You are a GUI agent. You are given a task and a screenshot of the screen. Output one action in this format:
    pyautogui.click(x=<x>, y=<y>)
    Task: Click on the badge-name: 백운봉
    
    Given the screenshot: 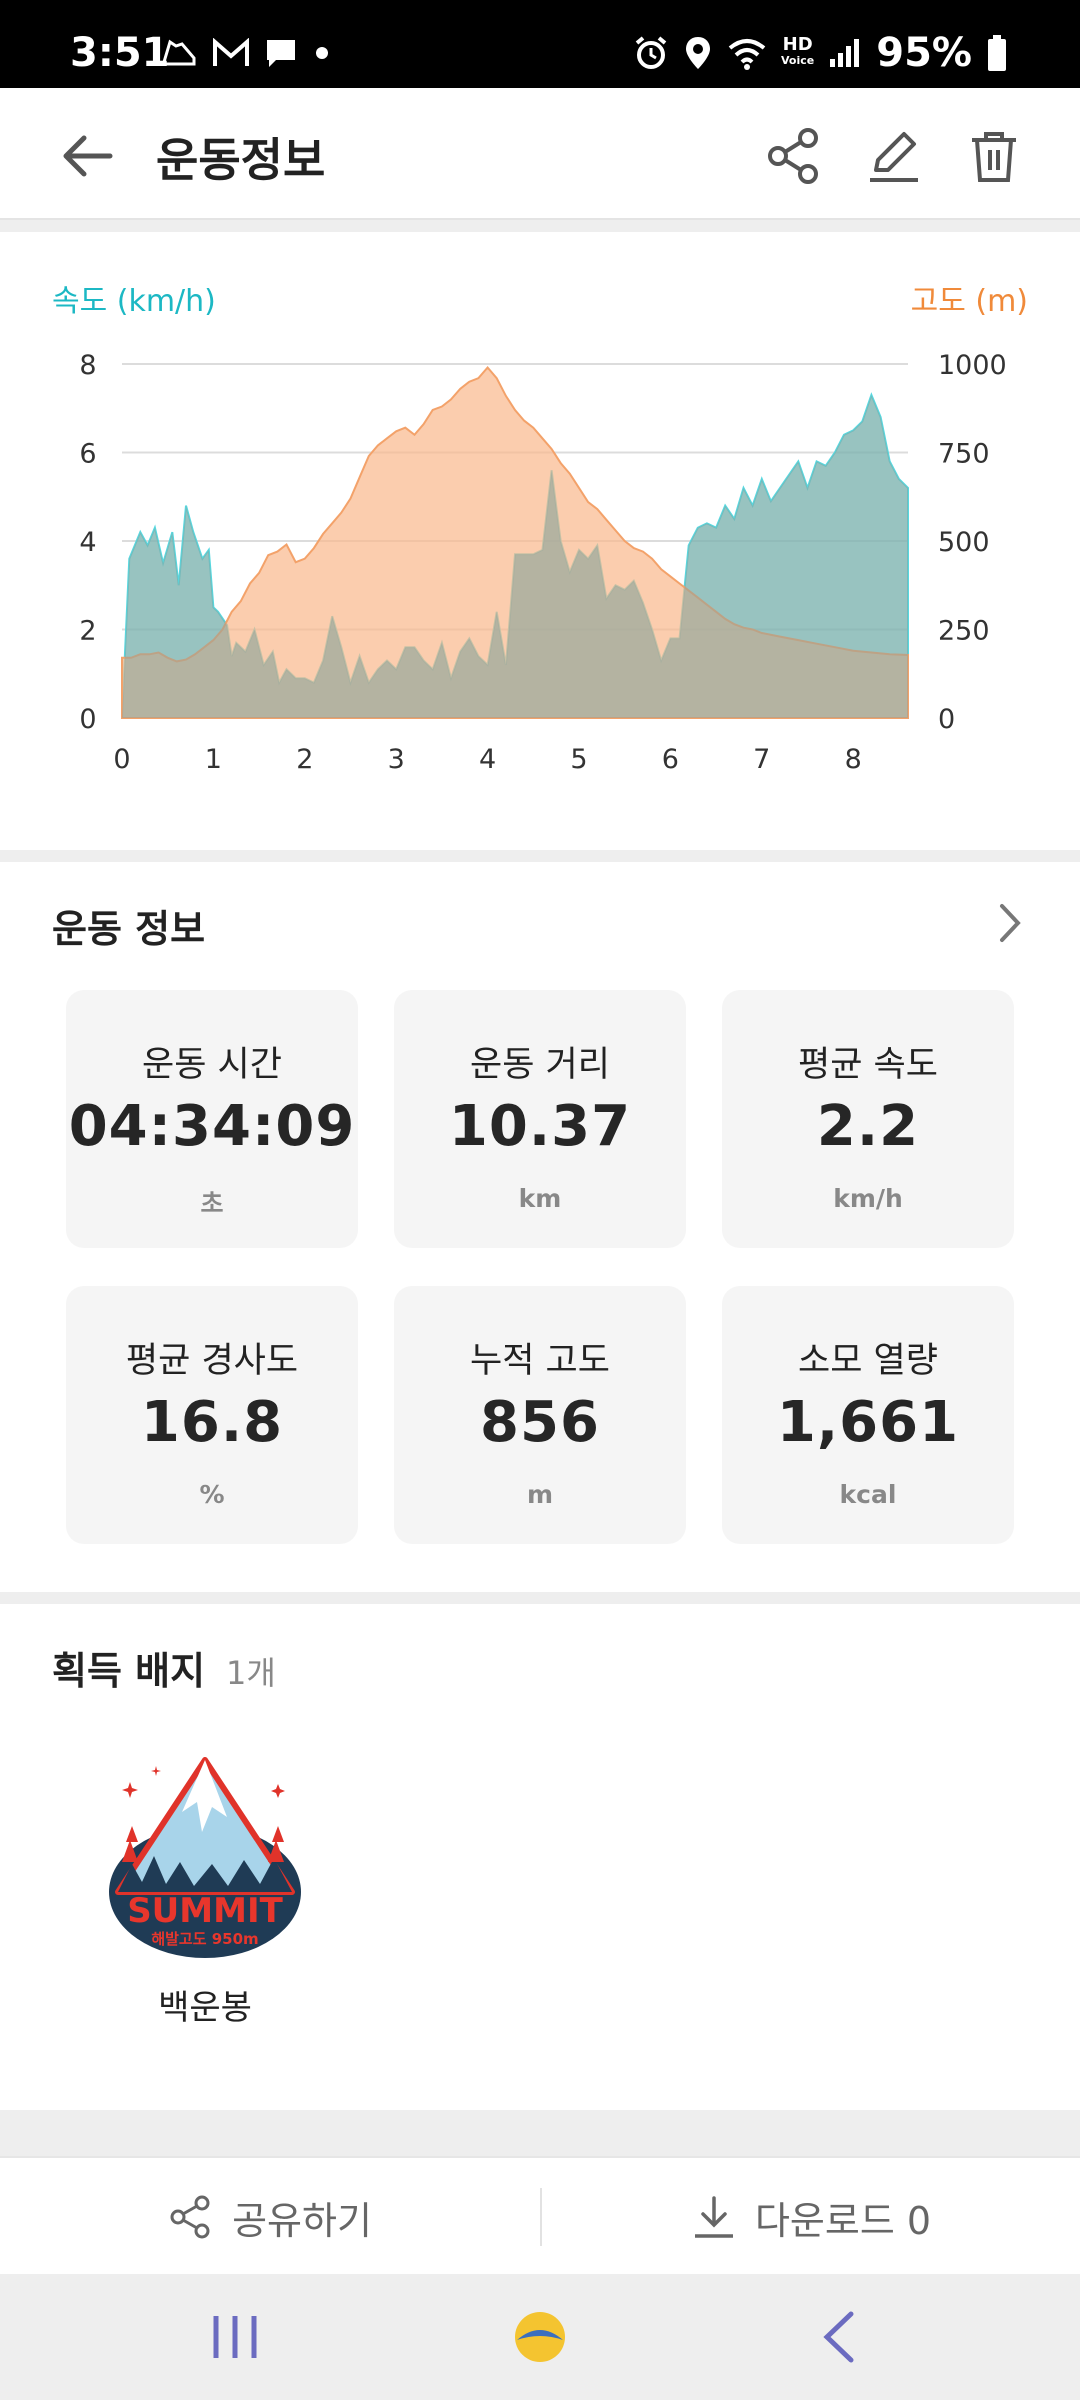 What is the action you would take?
    pyautogui.click(x=205, y=2008)
    